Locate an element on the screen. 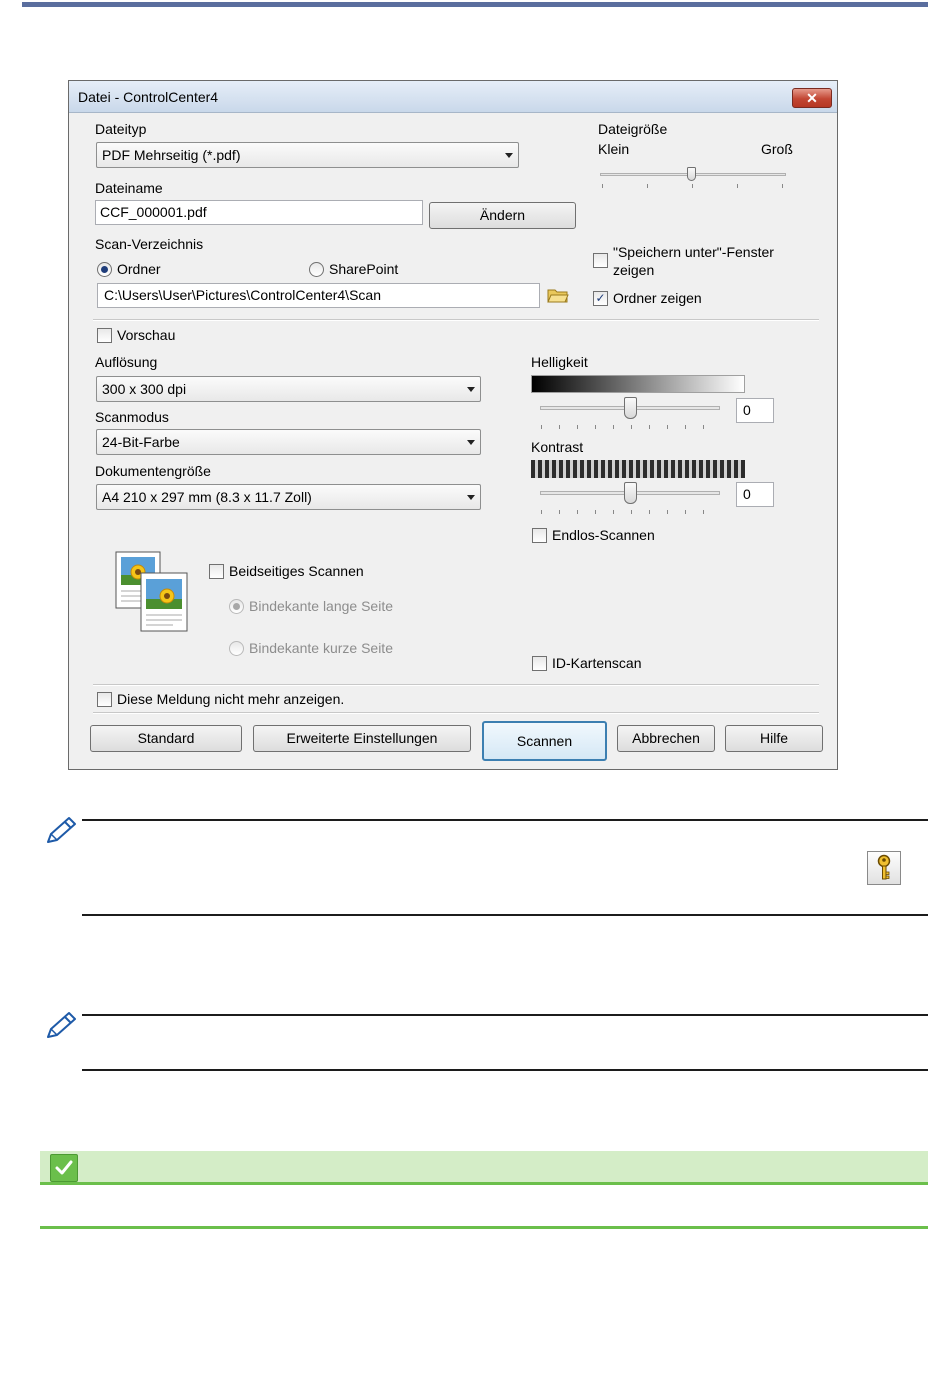 The height and width of the screenshot is (1387, 950). doc-size-select: A4 210 x 297 mm (8.3 x 11.7 Zoll) is located at coordinates (288, 497).